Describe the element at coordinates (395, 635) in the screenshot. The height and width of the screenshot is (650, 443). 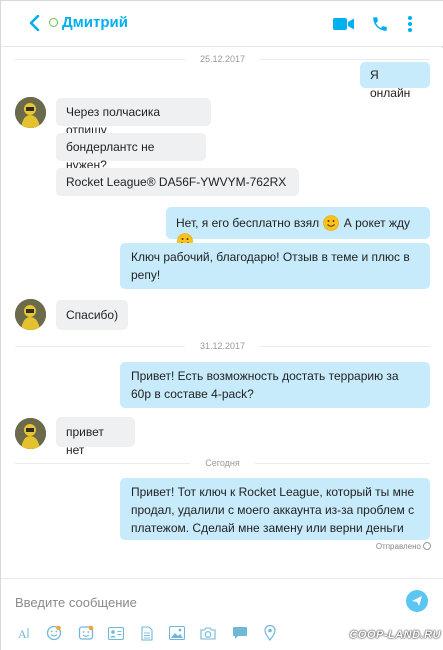
I see `site-watermark: COOP-LAND.RU` at that location.